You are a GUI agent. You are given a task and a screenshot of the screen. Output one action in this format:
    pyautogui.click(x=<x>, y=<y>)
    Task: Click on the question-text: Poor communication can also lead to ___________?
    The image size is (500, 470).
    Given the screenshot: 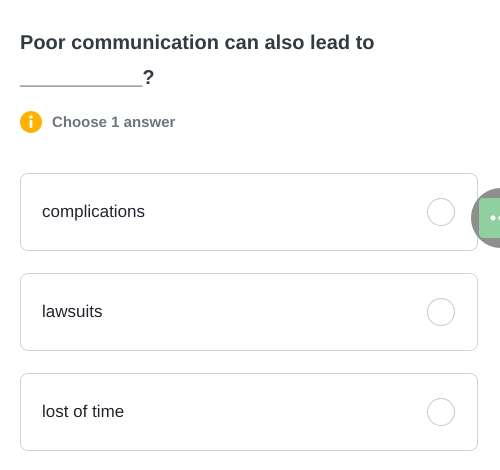 What is the action you would take?
    pyautogui.click(x=198, y=61)
    